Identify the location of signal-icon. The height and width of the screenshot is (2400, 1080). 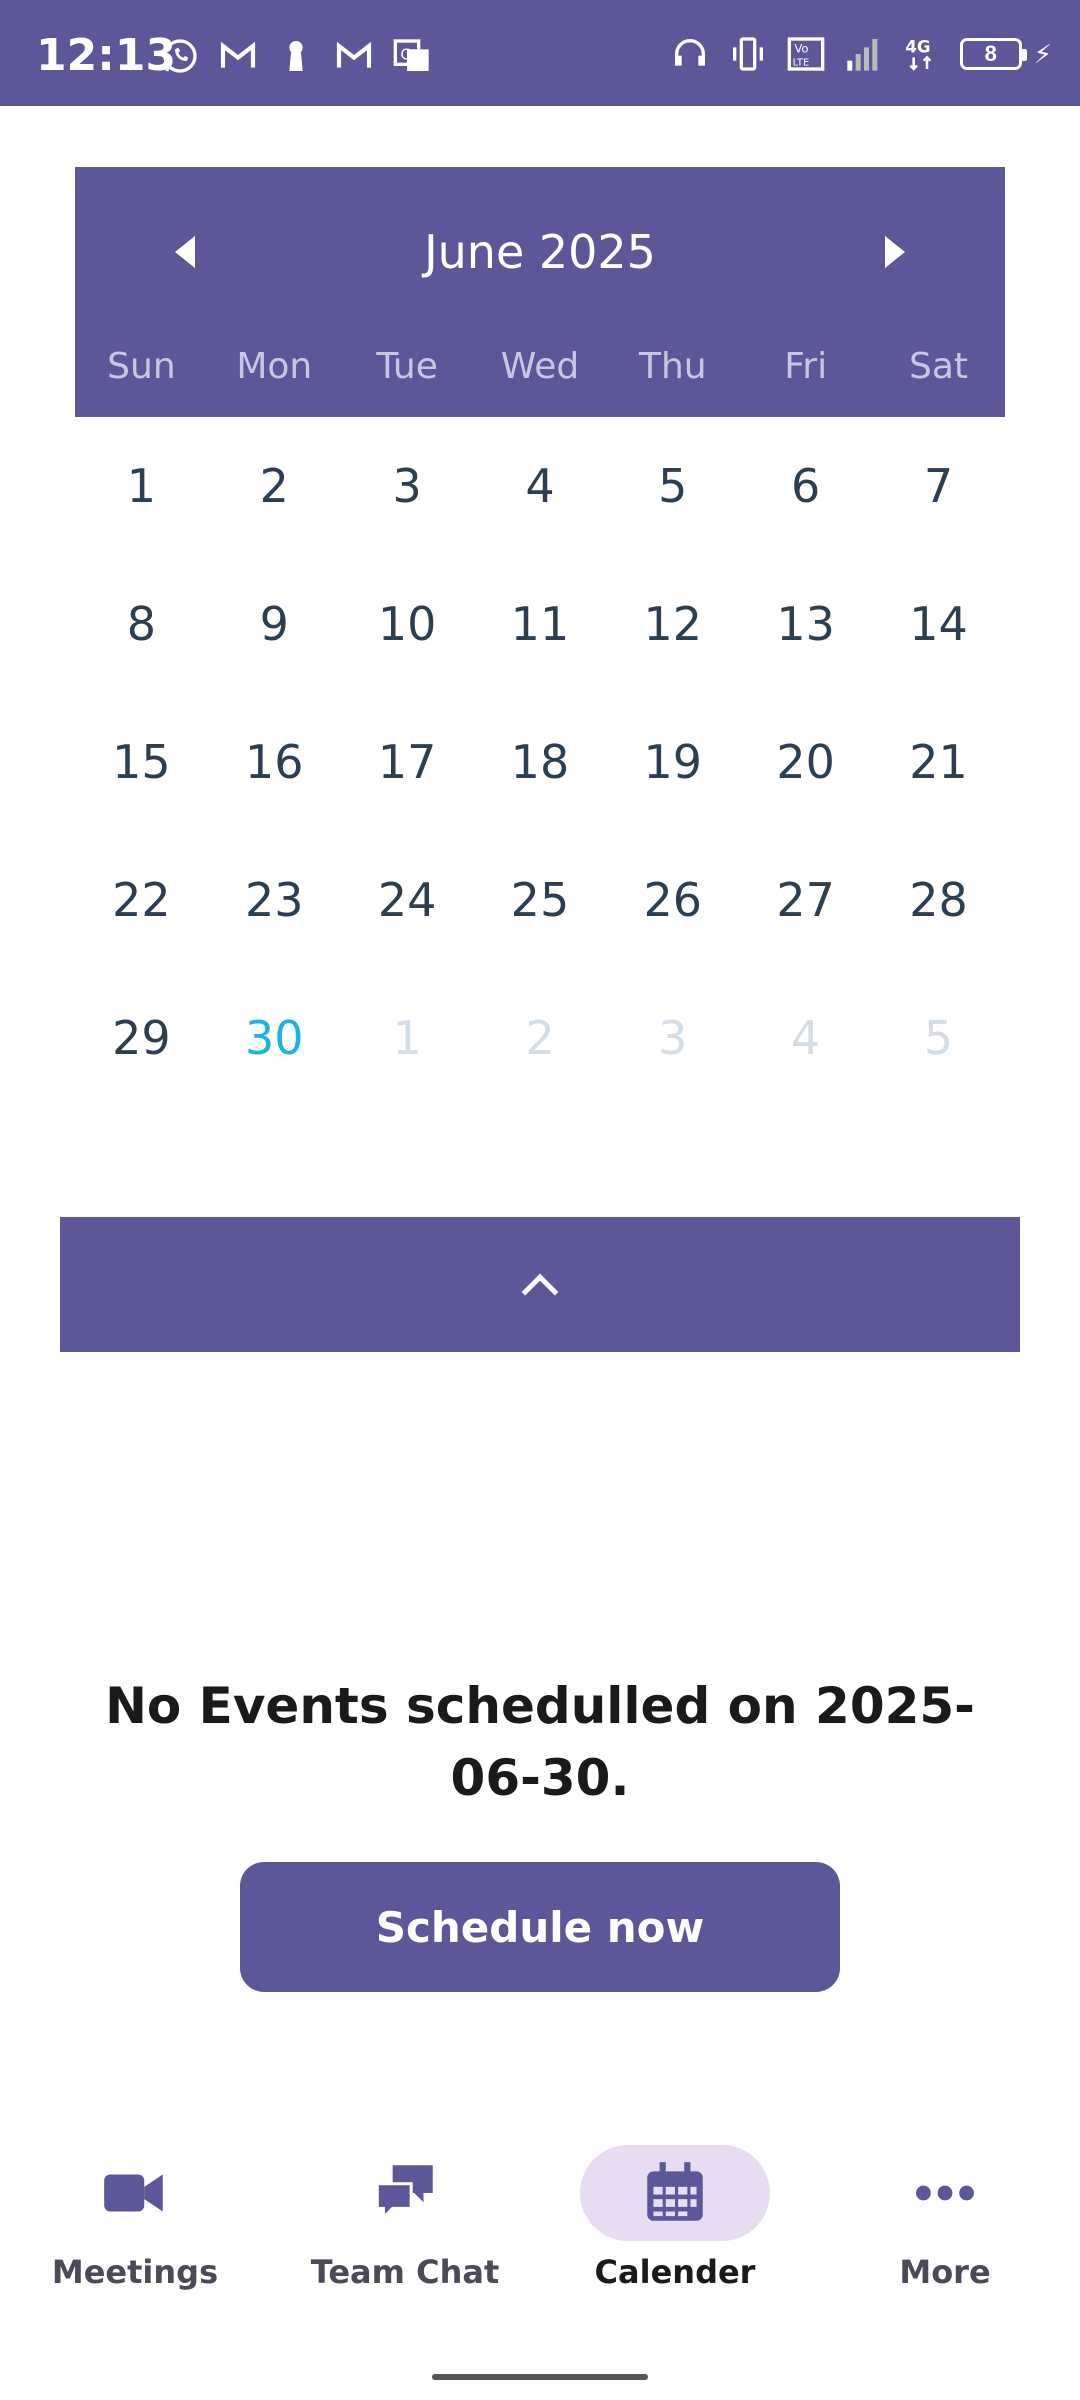
(864, 54).